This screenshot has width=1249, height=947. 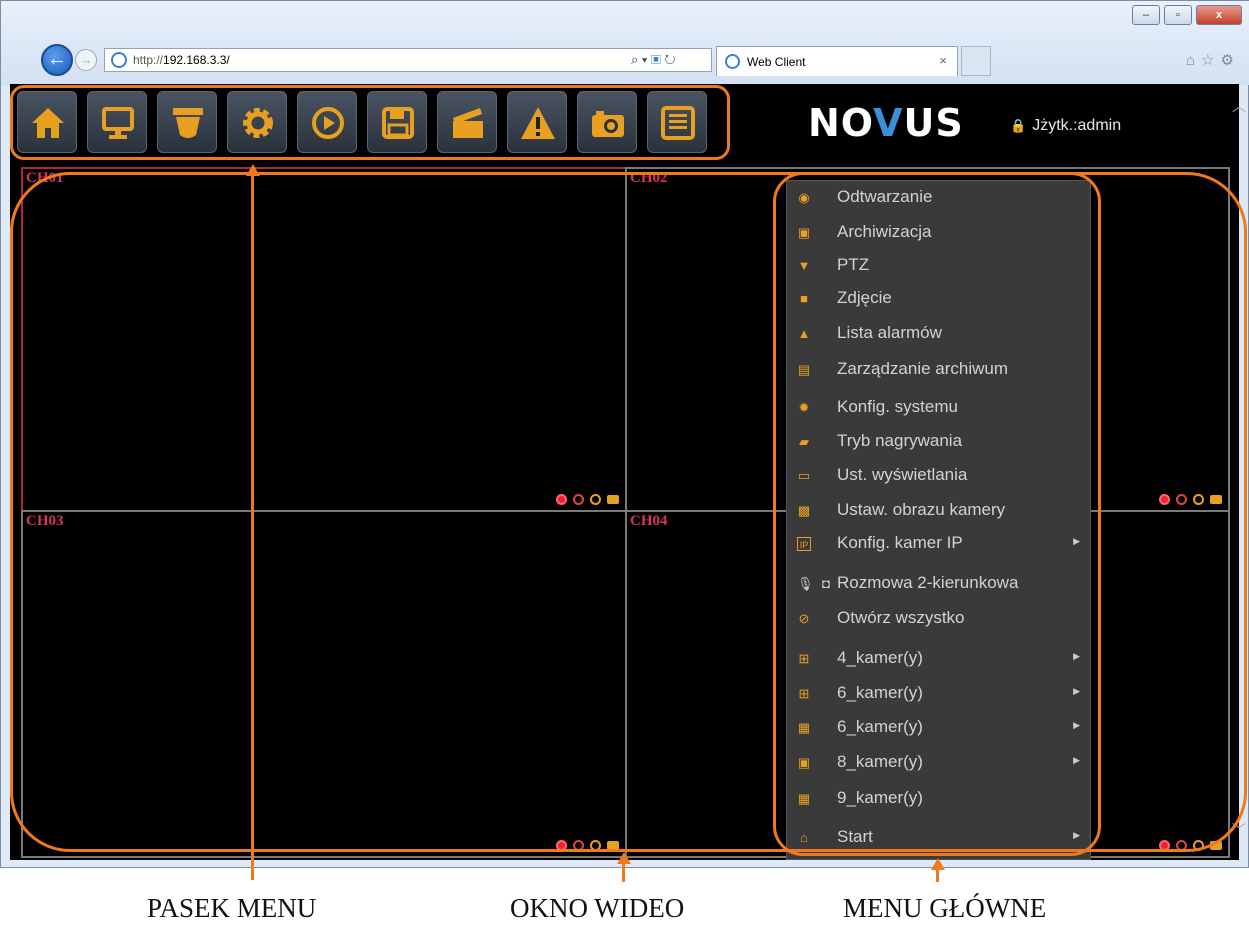 I want to click on address-bar: http://192.168.3.3/, so click(x=408, y=60).